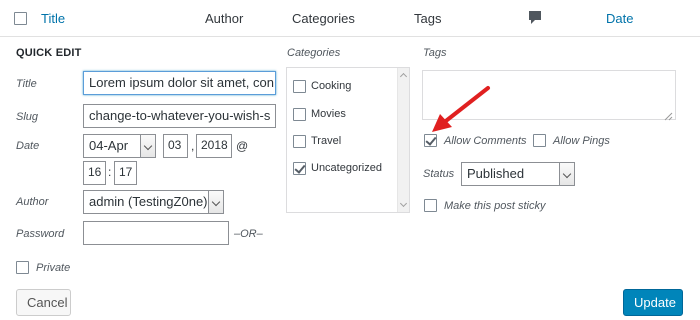 Image resolution: width=700 pixels, height=320 pixels. Describe the element at coordinates (314, 53) in the screenshot. I see `categories-heading: Categories` at that location.